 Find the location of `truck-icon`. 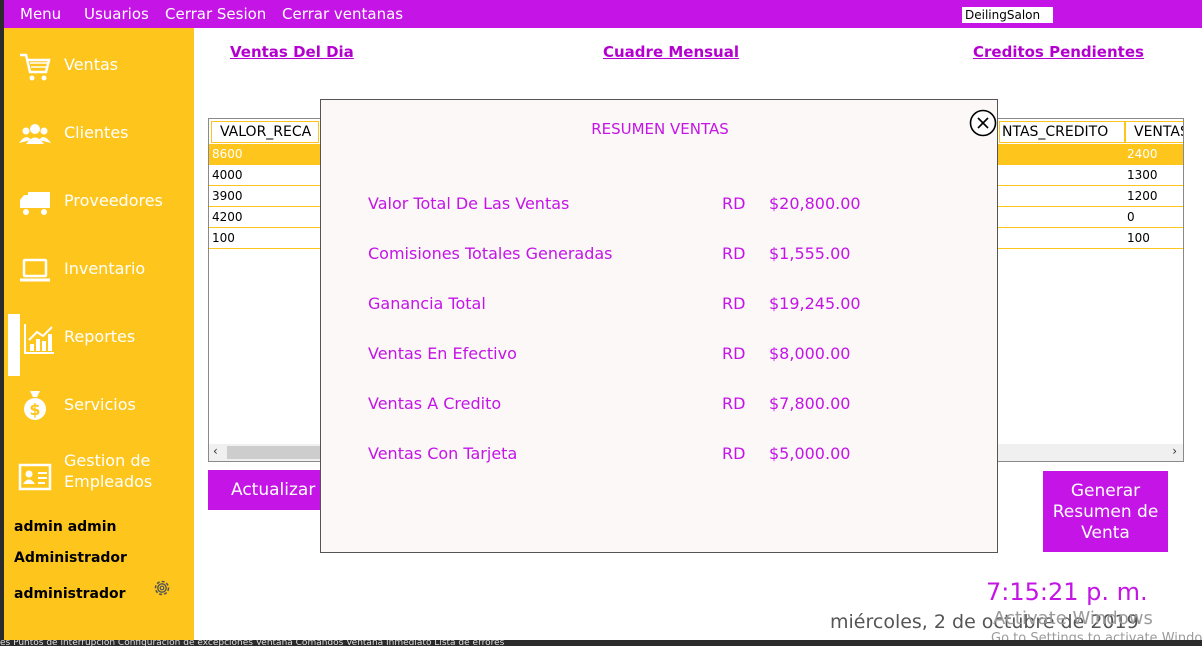

truck-icon is located at coordinates (35, 203).